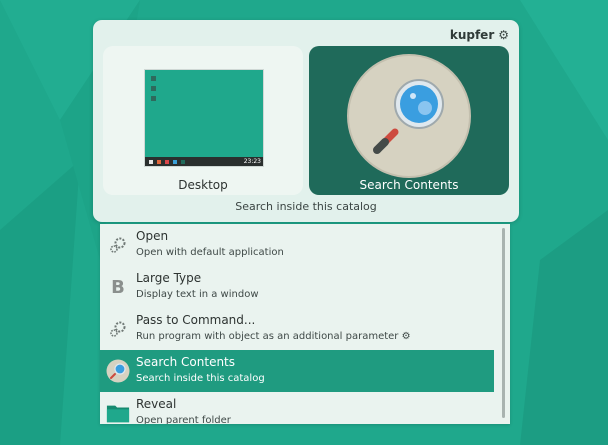 The height and width of the screenshot is (445, 608). Describe the element at coordinates (169, 278) in the screenshot. I see `list-item-title: Large Type` at that location.